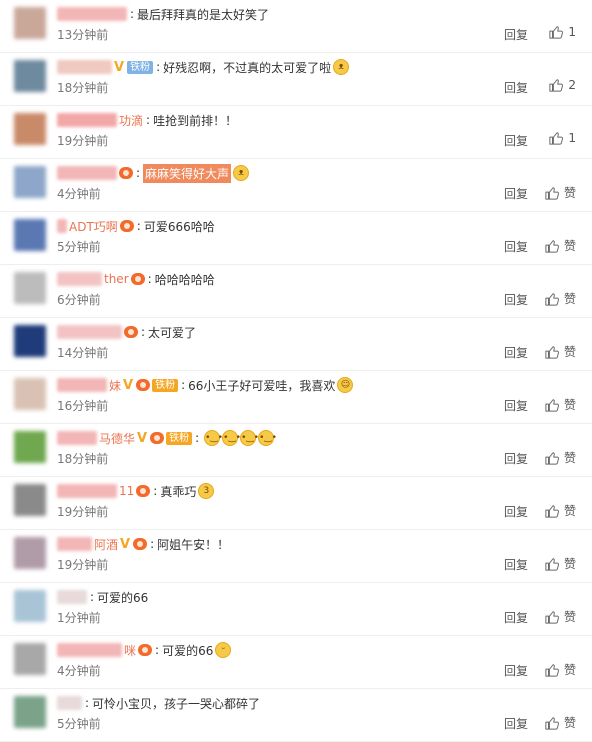 The height and width of the screenshot is (742, 592). What do you see at coordinates (345, 385) in the screenshot?
I see `emoji-smile-icon: ☺` at bounding box center [345, 385].